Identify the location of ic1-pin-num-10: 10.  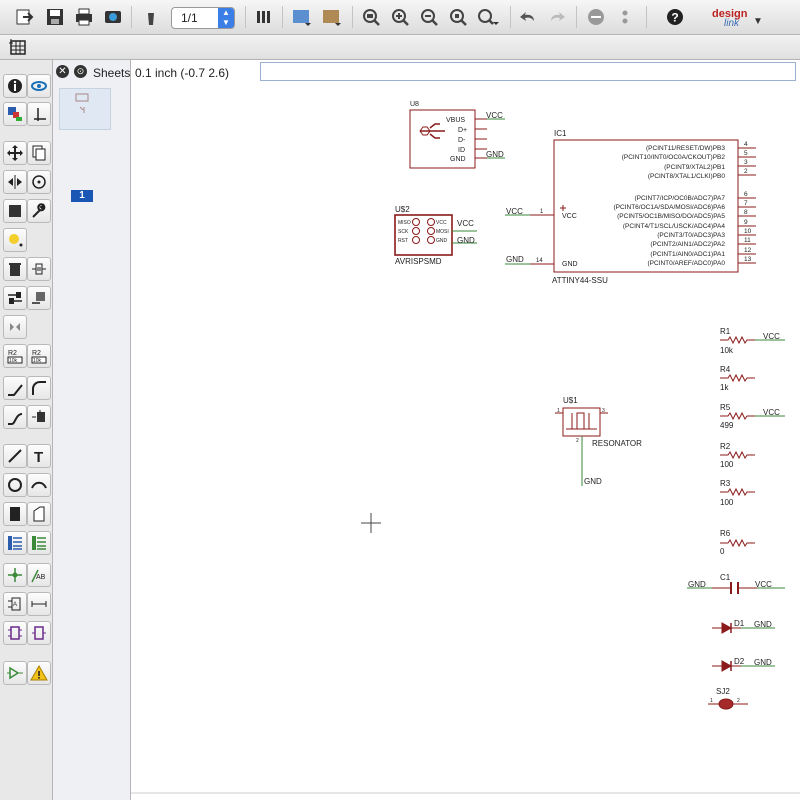
(748, 231).